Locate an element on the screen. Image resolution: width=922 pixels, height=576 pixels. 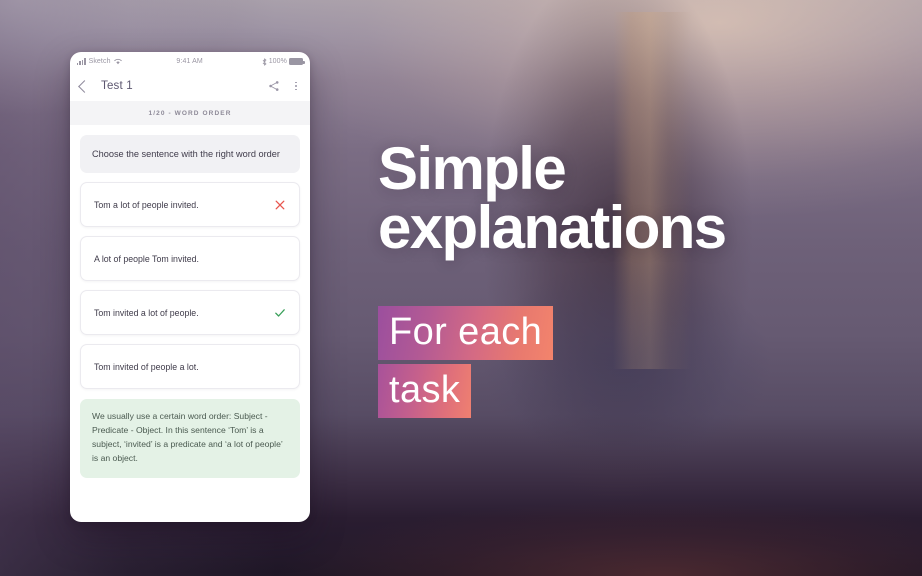
status-bar: Sketch 9:41 AM 100% is located at coordinates (190, 61).